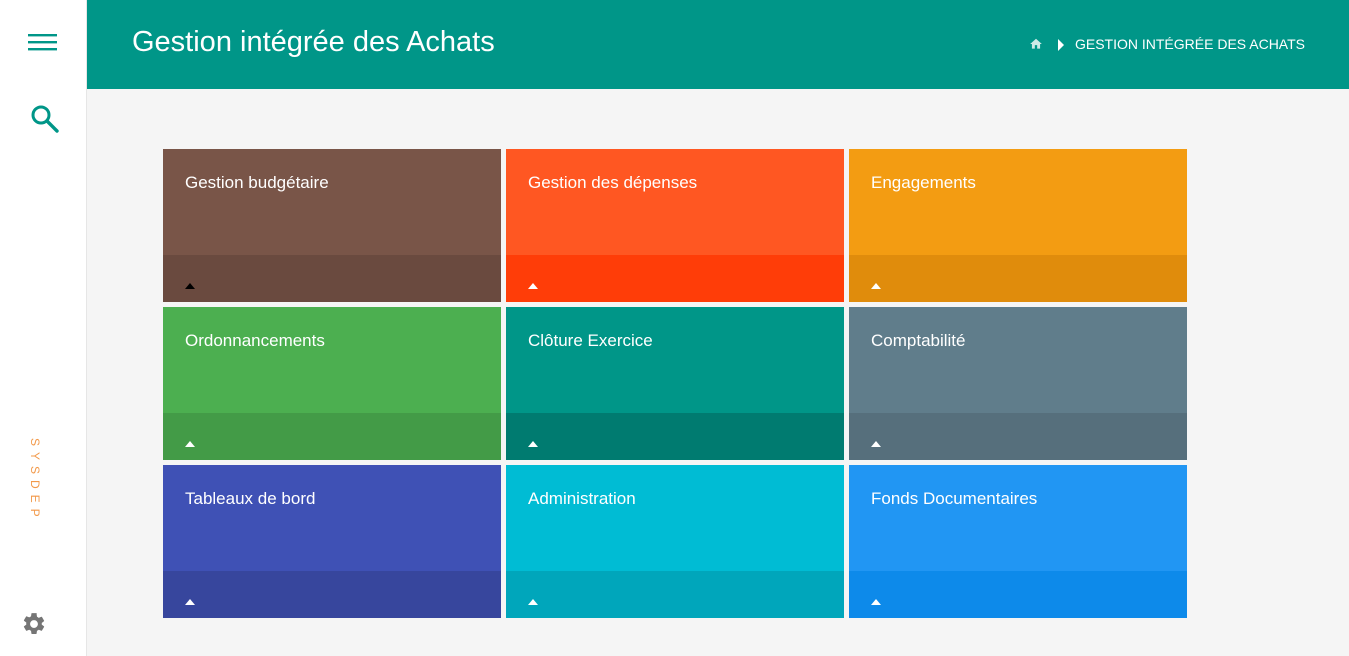  Describe the element at coordinates (332, 225) in the screenshot. I see `module-tile-gestion-budgetaire: Gestion budgétaire` at that location.